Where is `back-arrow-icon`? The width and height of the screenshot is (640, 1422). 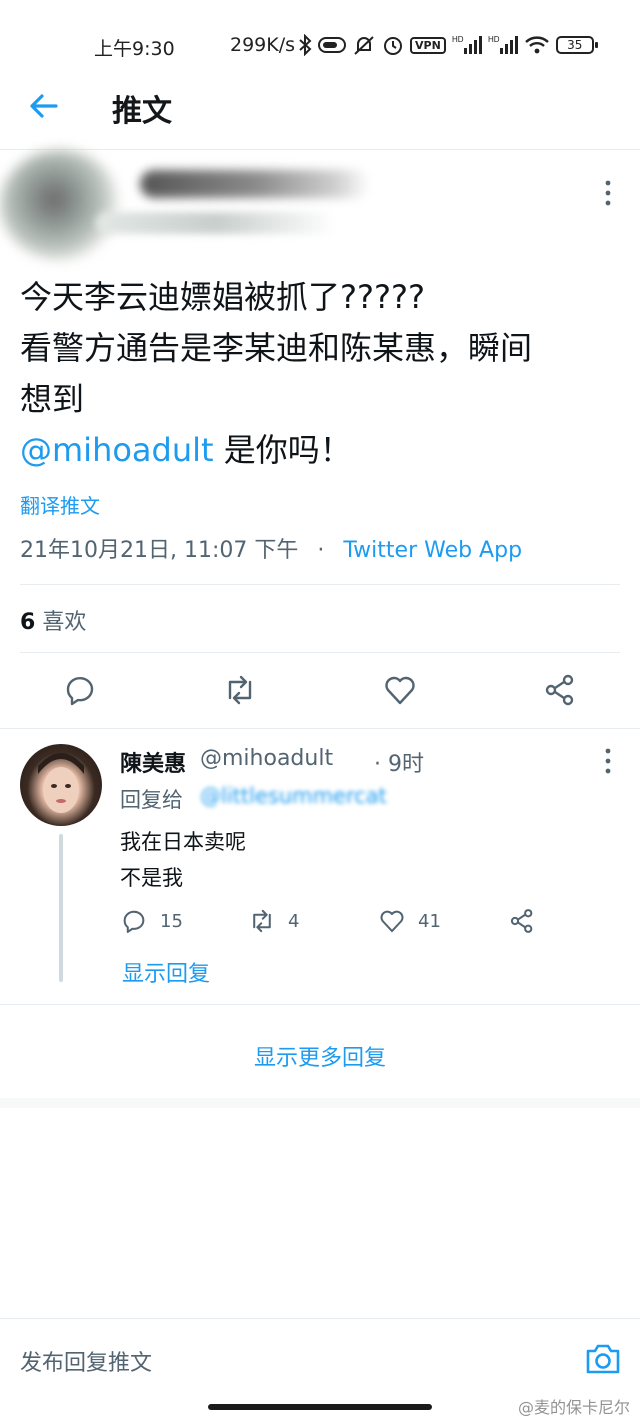 back-arrow-icon is located at coordinates (44, 106).